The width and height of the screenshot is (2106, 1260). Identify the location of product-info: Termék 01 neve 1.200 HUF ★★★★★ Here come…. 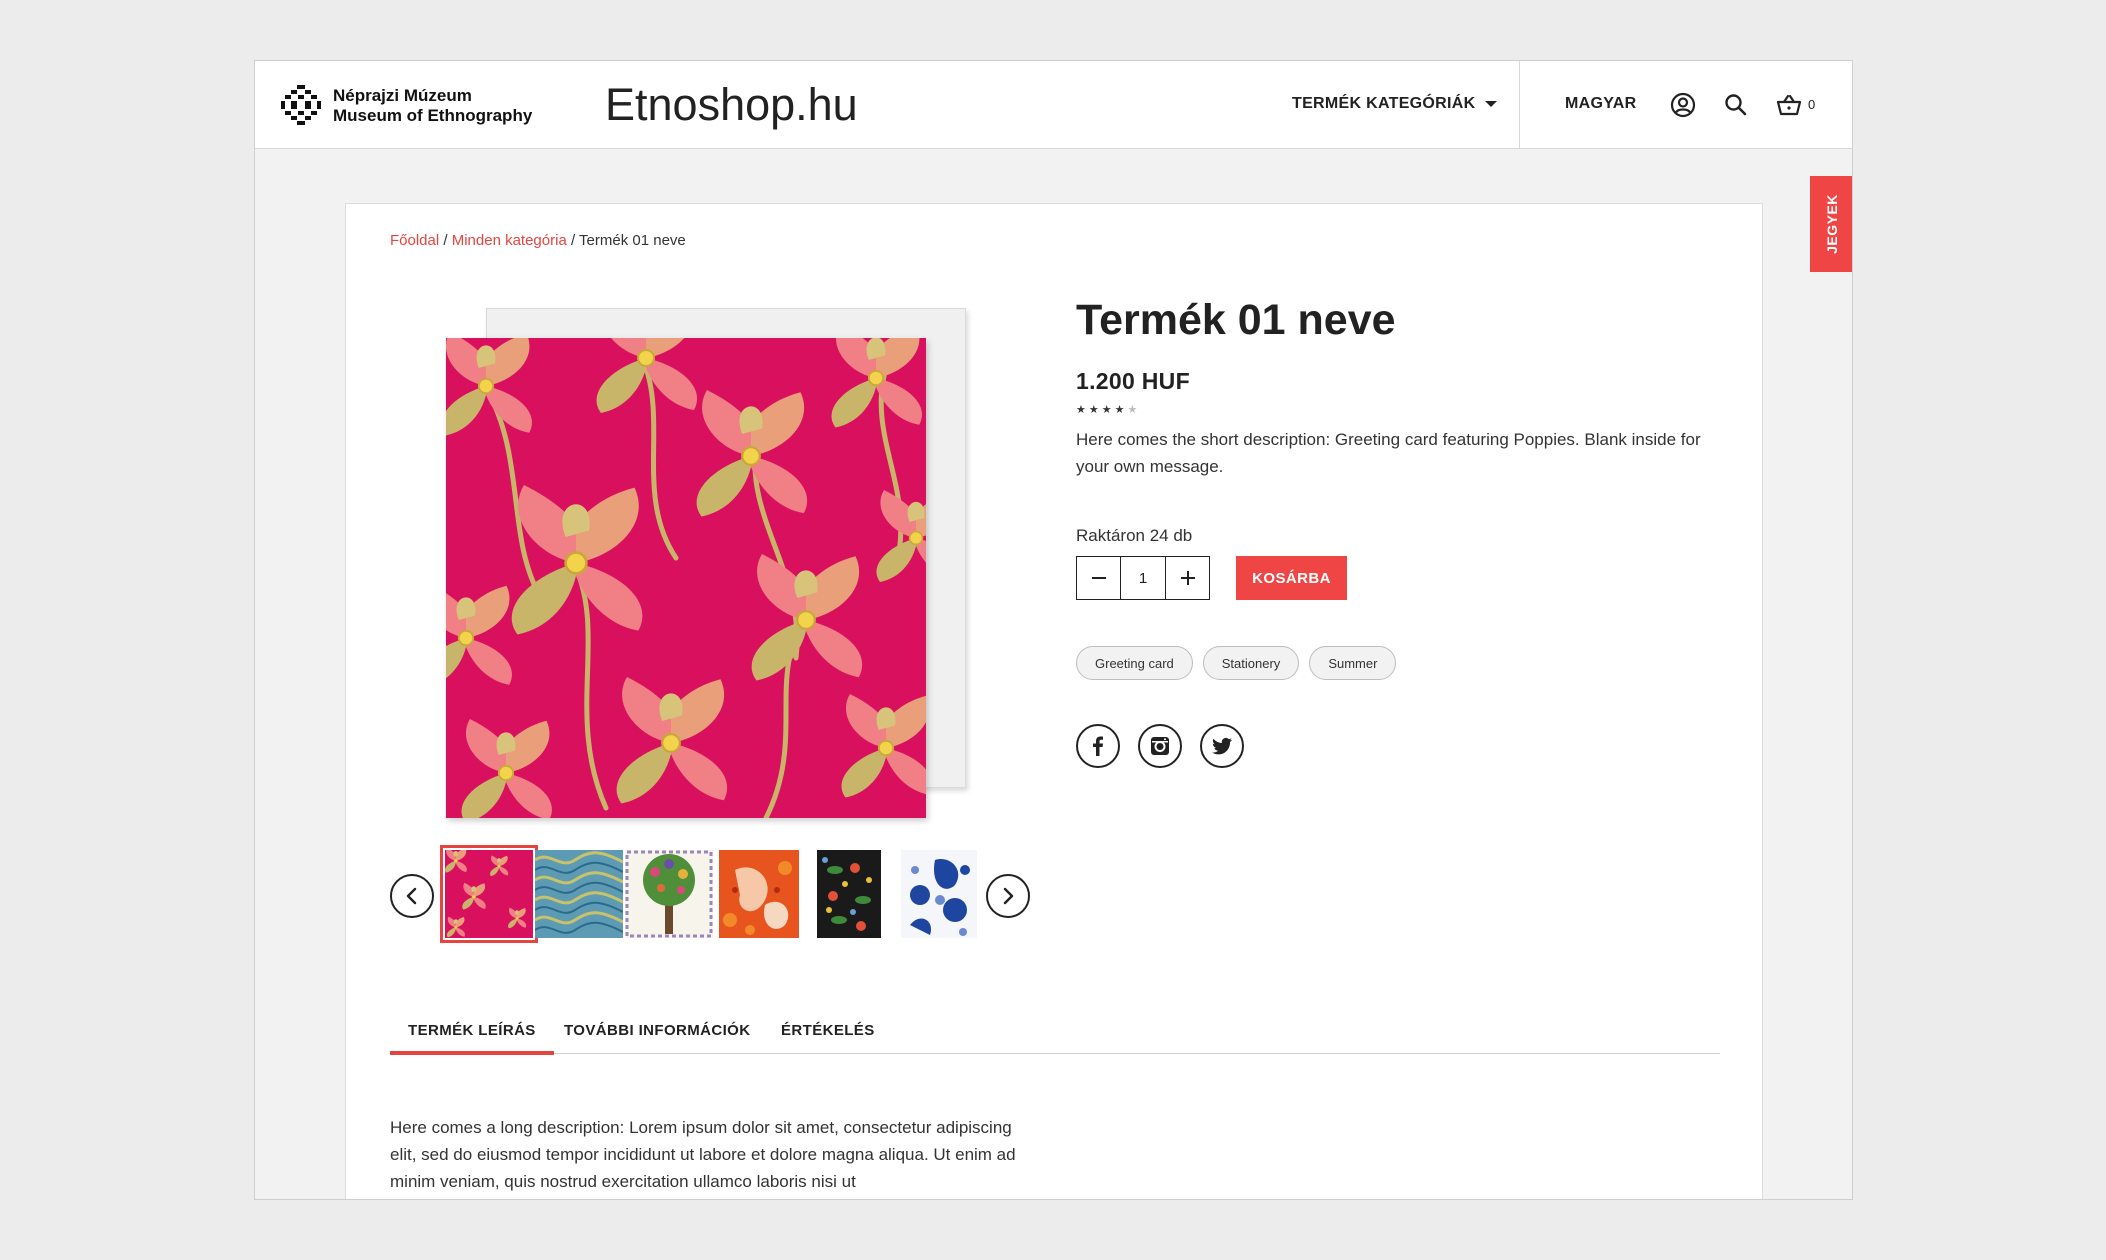
(1396, 531).